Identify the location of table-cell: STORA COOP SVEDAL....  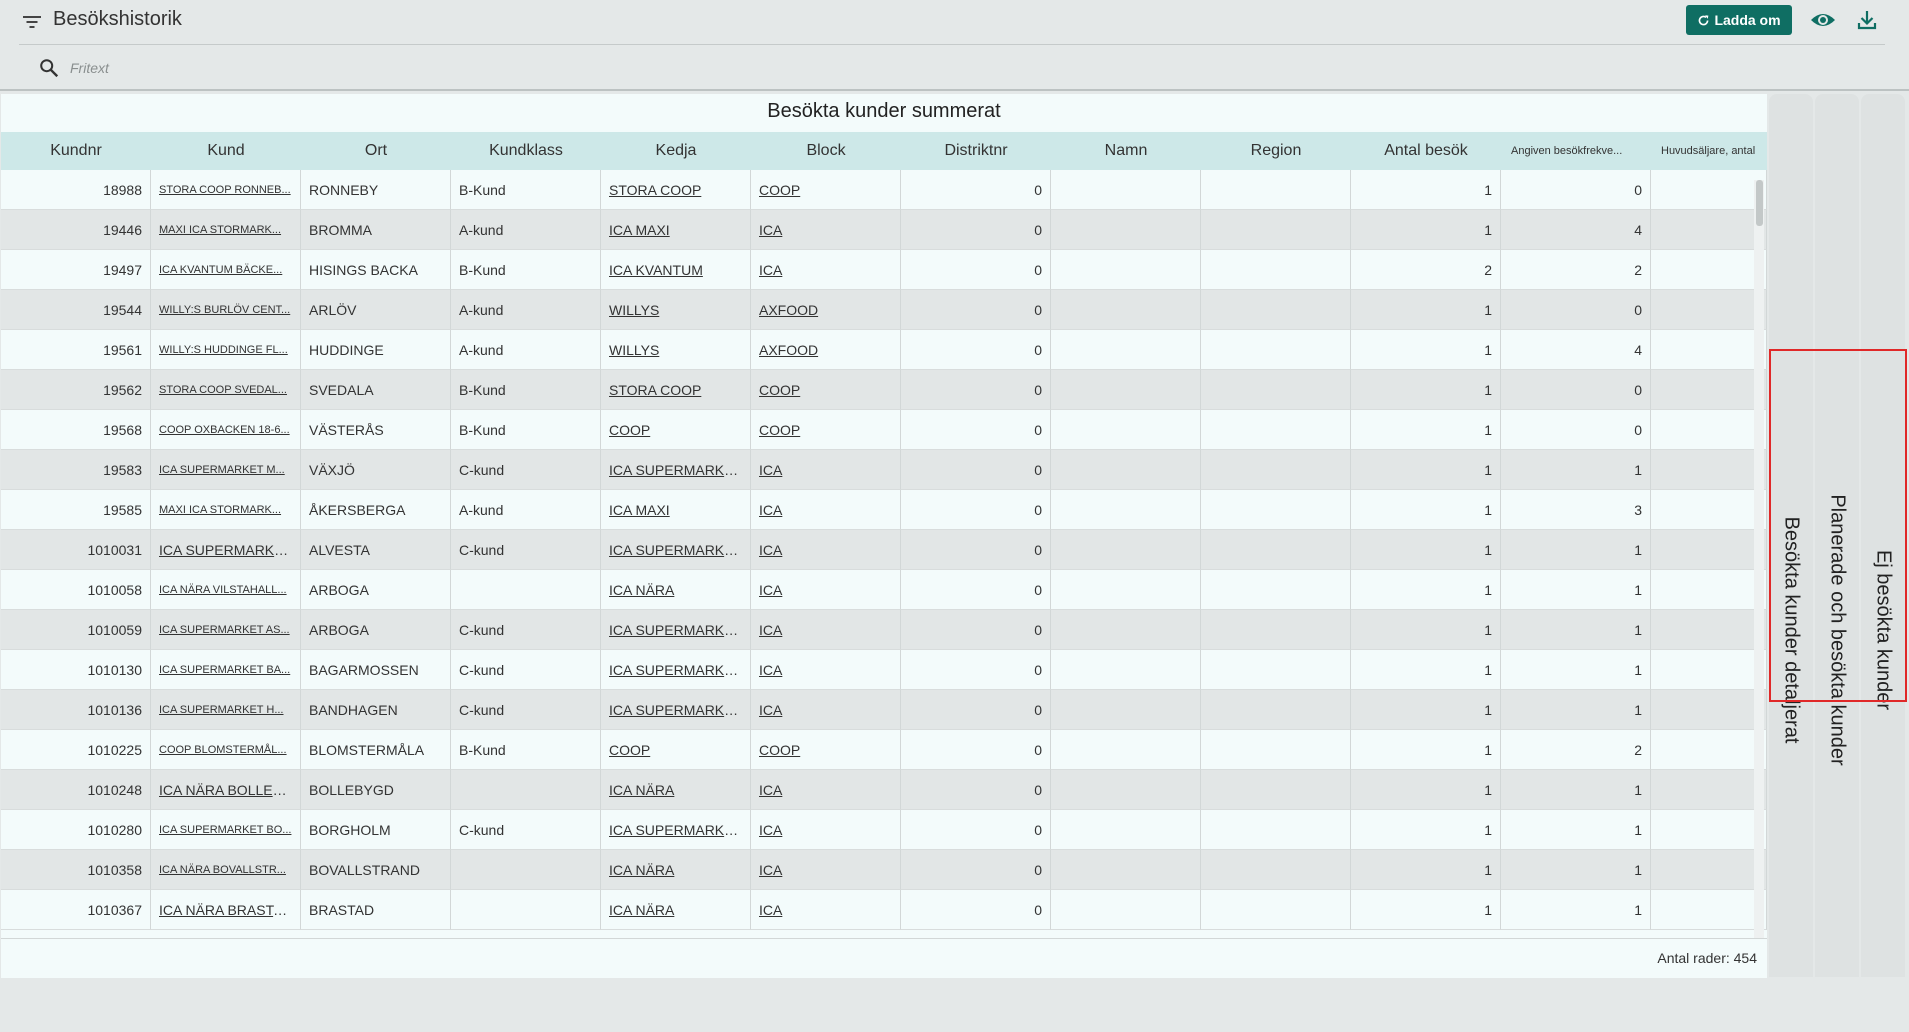
(226, 390).